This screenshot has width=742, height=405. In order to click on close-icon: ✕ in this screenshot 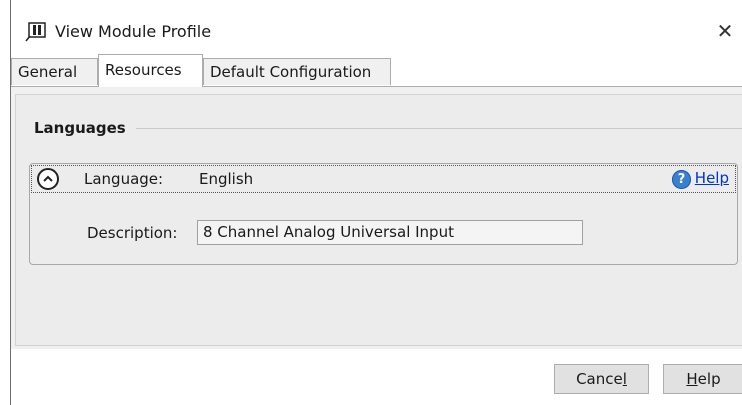, I will do `click(725, 31)`.